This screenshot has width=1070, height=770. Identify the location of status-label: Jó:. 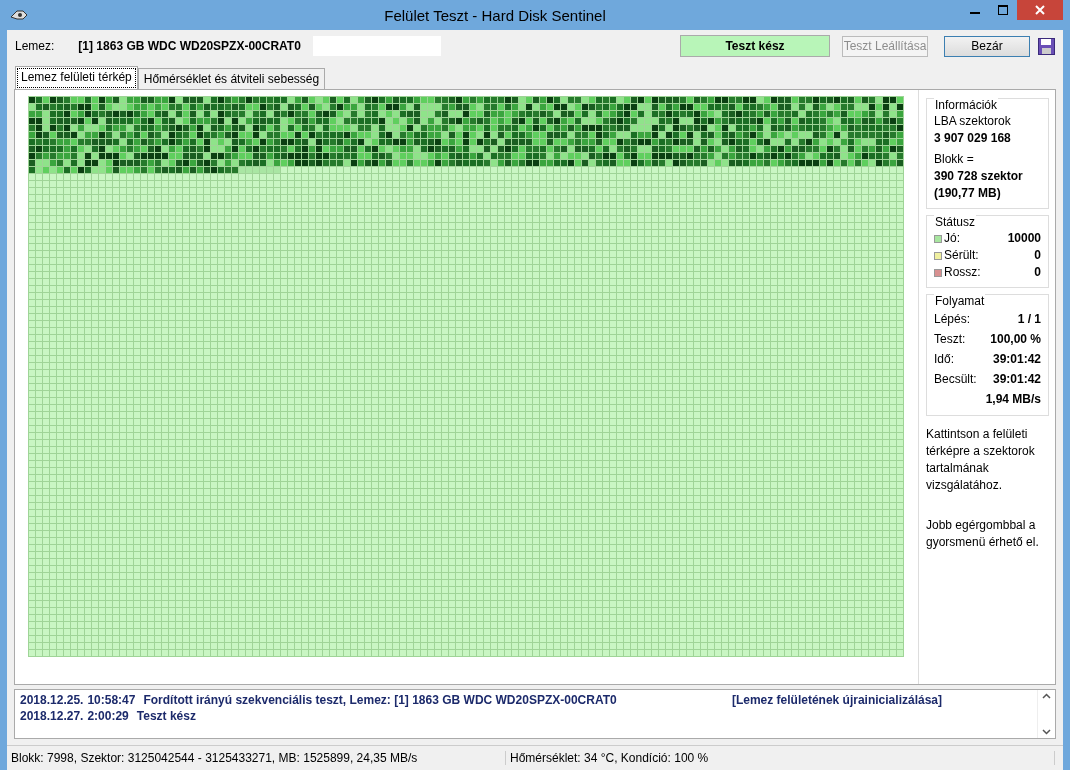
(952, 238).